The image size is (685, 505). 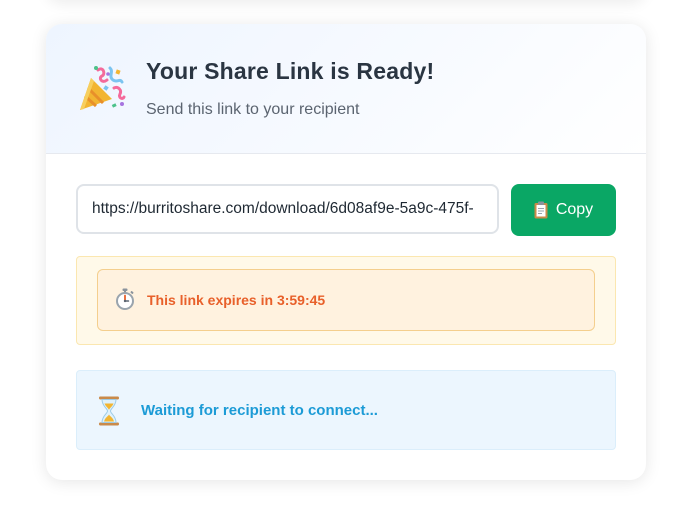 I want to click on expiry-text: This link expires in 3:59:45, so click(x=236, y=300).